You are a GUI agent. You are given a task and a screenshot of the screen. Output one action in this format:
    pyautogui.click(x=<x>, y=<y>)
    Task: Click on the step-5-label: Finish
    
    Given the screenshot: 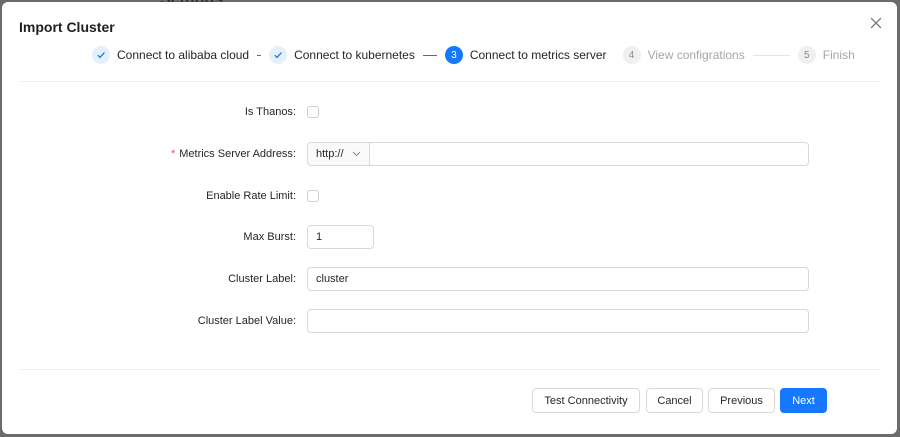 What is the action you would take?
    pyautogui.click(x=838, y=55)
    